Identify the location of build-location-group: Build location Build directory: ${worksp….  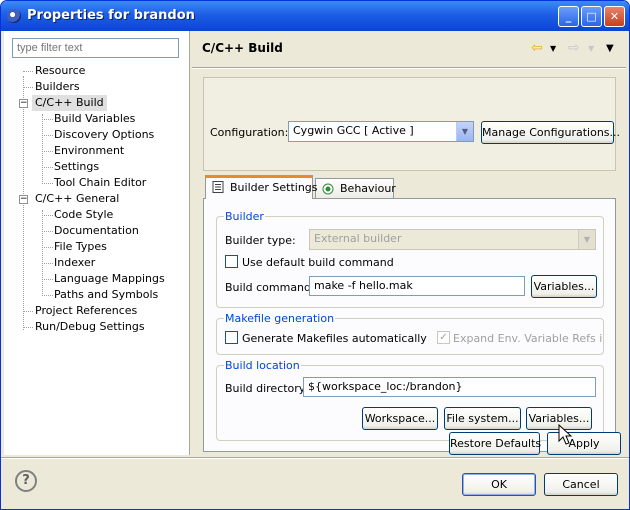
(410, 400).